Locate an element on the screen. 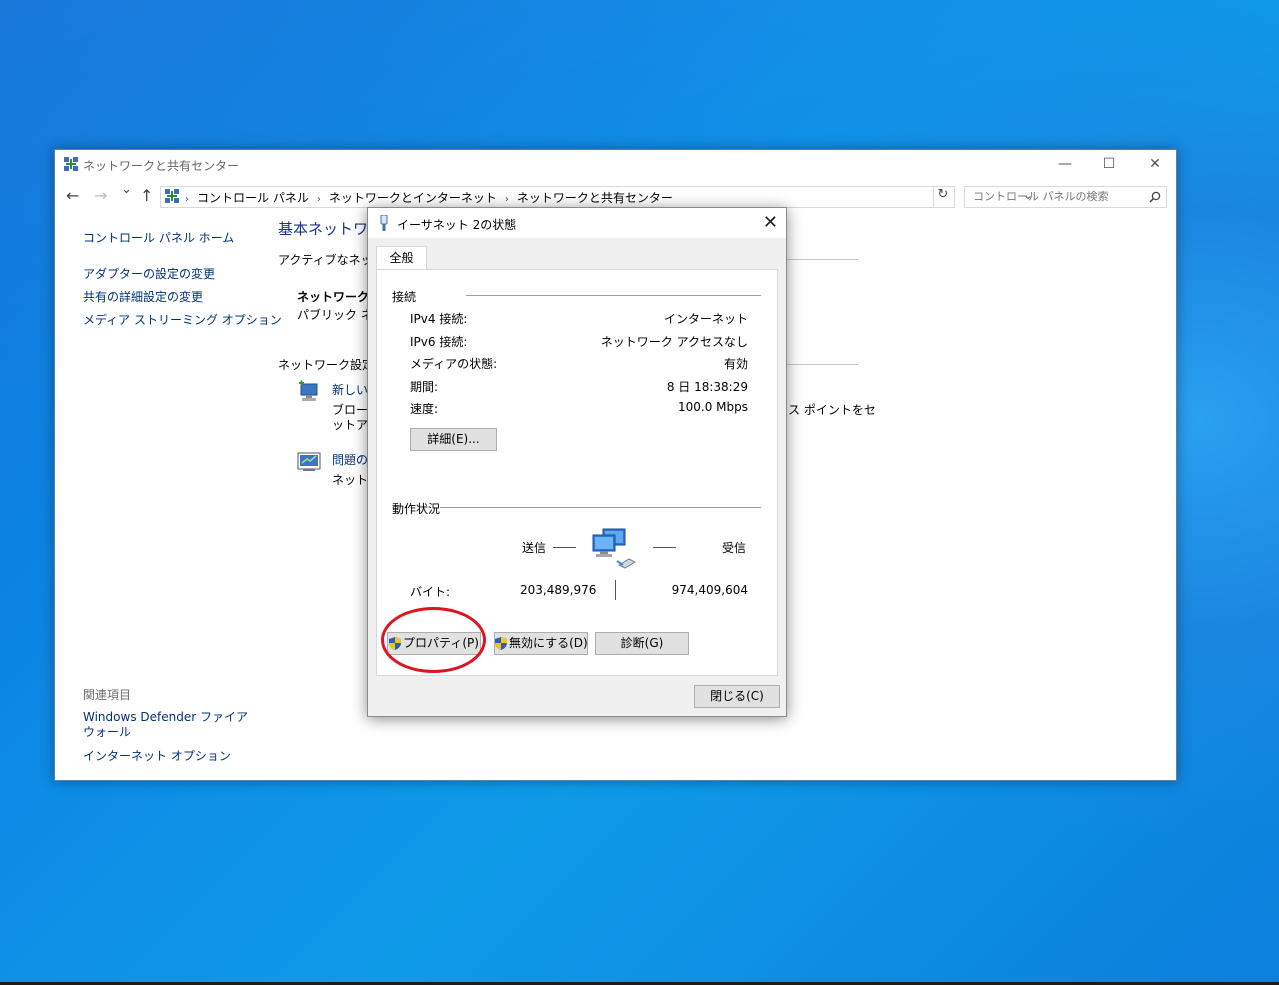  ipv4-label: IPv4 接続: is located at coordinates (439, 319).